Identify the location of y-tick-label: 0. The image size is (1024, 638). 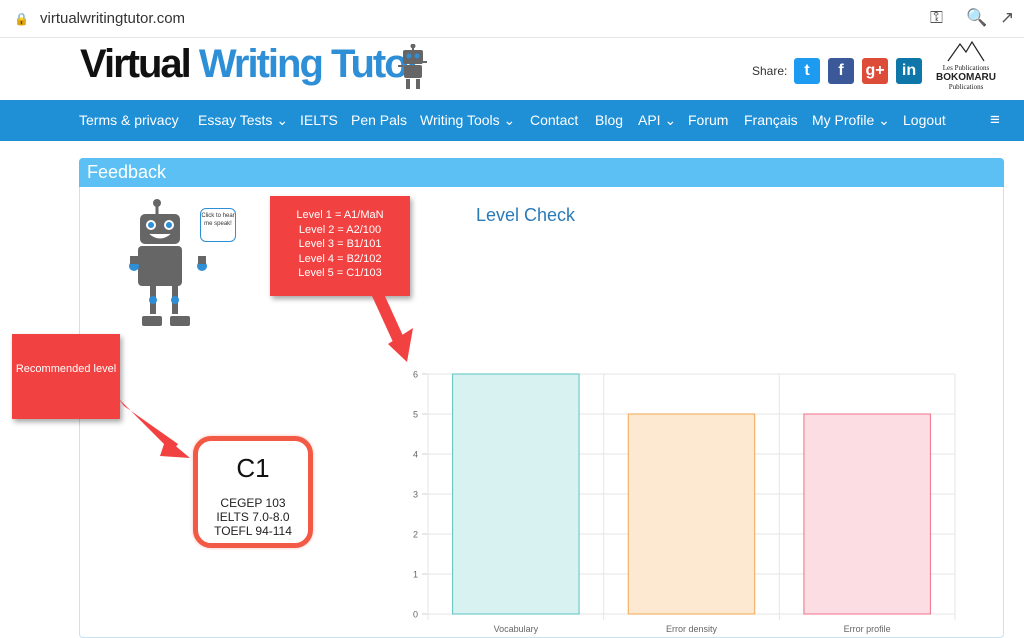
(415, 615).